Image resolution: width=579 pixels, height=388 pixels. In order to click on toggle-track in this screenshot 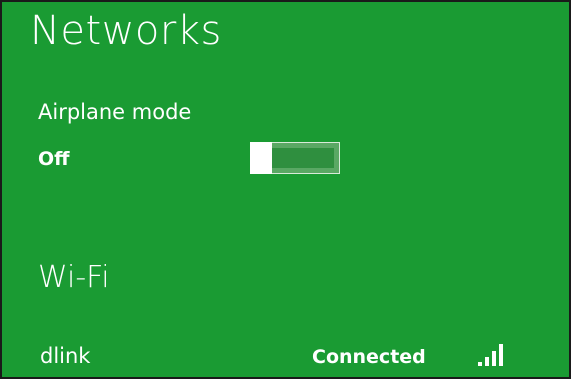, I will do `click(303, 158)`.